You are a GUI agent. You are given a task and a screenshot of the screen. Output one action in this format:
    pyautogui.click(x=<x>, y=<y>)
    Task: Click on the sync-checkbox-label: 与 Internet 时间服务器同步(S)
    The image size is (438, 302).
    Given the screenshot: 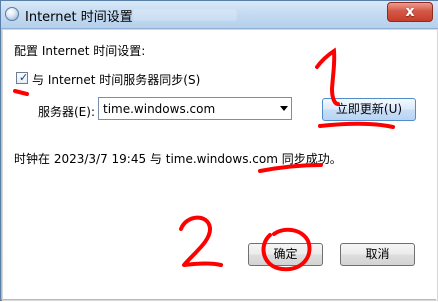 What is the action you would take?
    pyautogui.click(x=116, y=79)
    